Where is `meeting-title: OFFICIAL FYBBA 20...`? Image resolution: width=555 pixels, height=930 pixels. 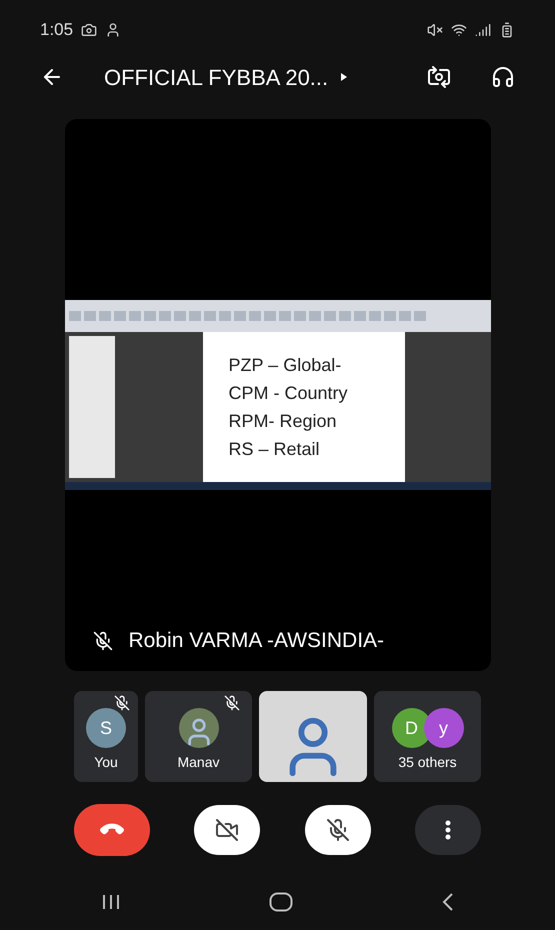 meeting-title: OFFICIAL FYBBA 20... is located at coordinates (226, 77).